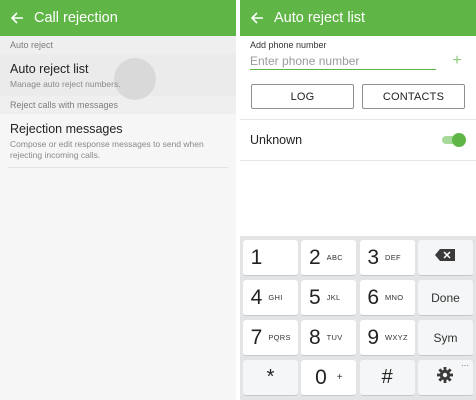 The width and height of the screenshot is (476, 400). What do you see at coordinates (387, 298) in the screenshot?
I see `key-6: 6 MNO` at bounding box center [387, 298].